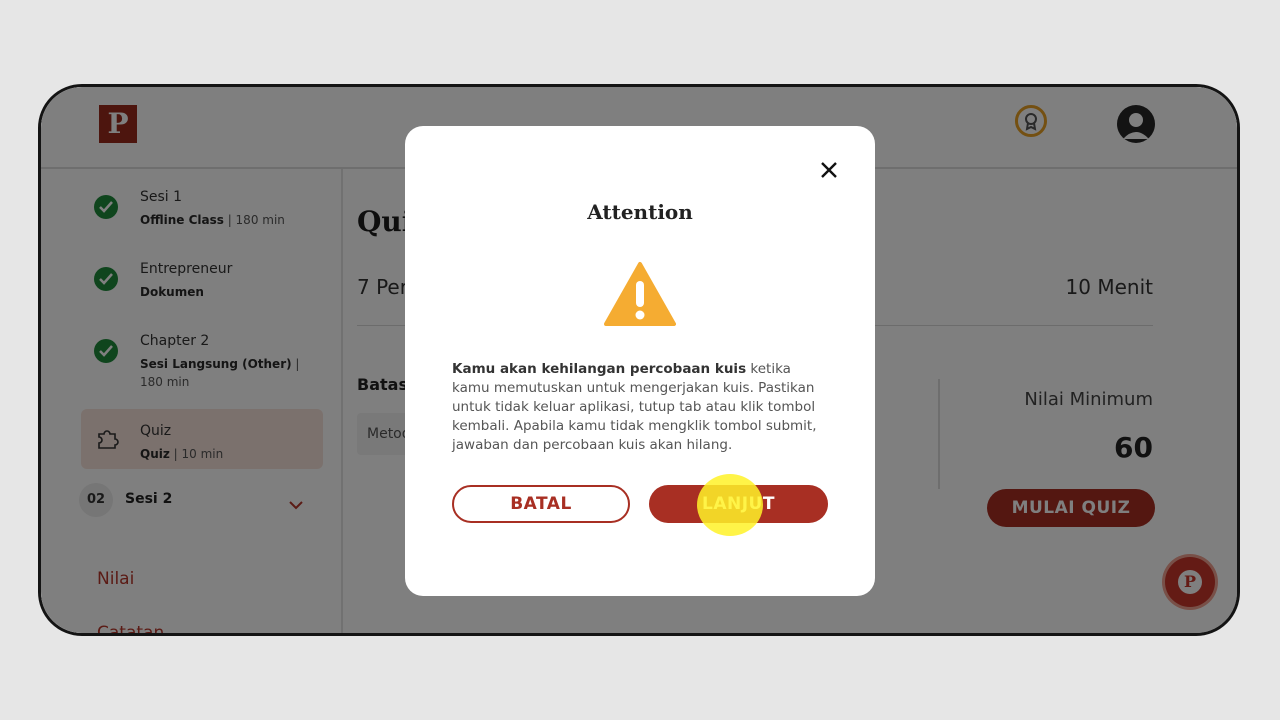 This screenshot has height=720, width=1280. What do you see at coordinates (541, 504) in the screenshot?
I see `cancel-button: BATAL` at bounding box center [541, 504].